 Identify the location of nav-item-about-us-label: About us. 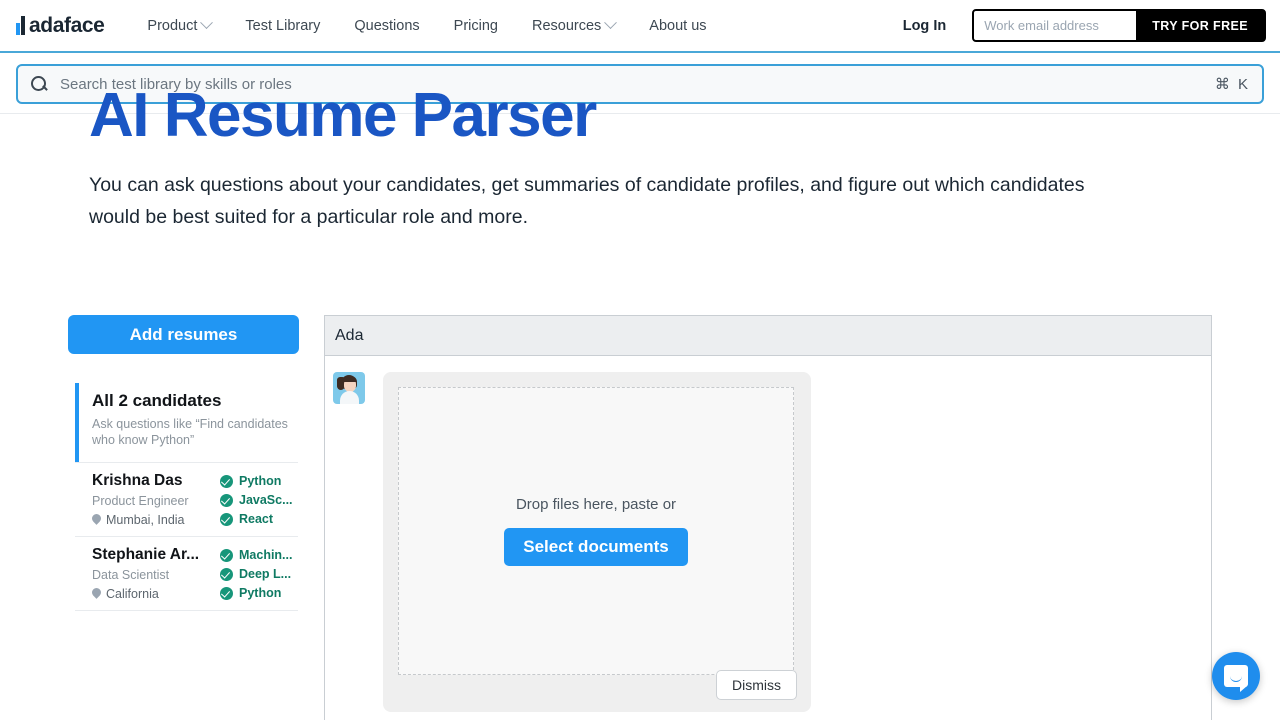
(678, 25).